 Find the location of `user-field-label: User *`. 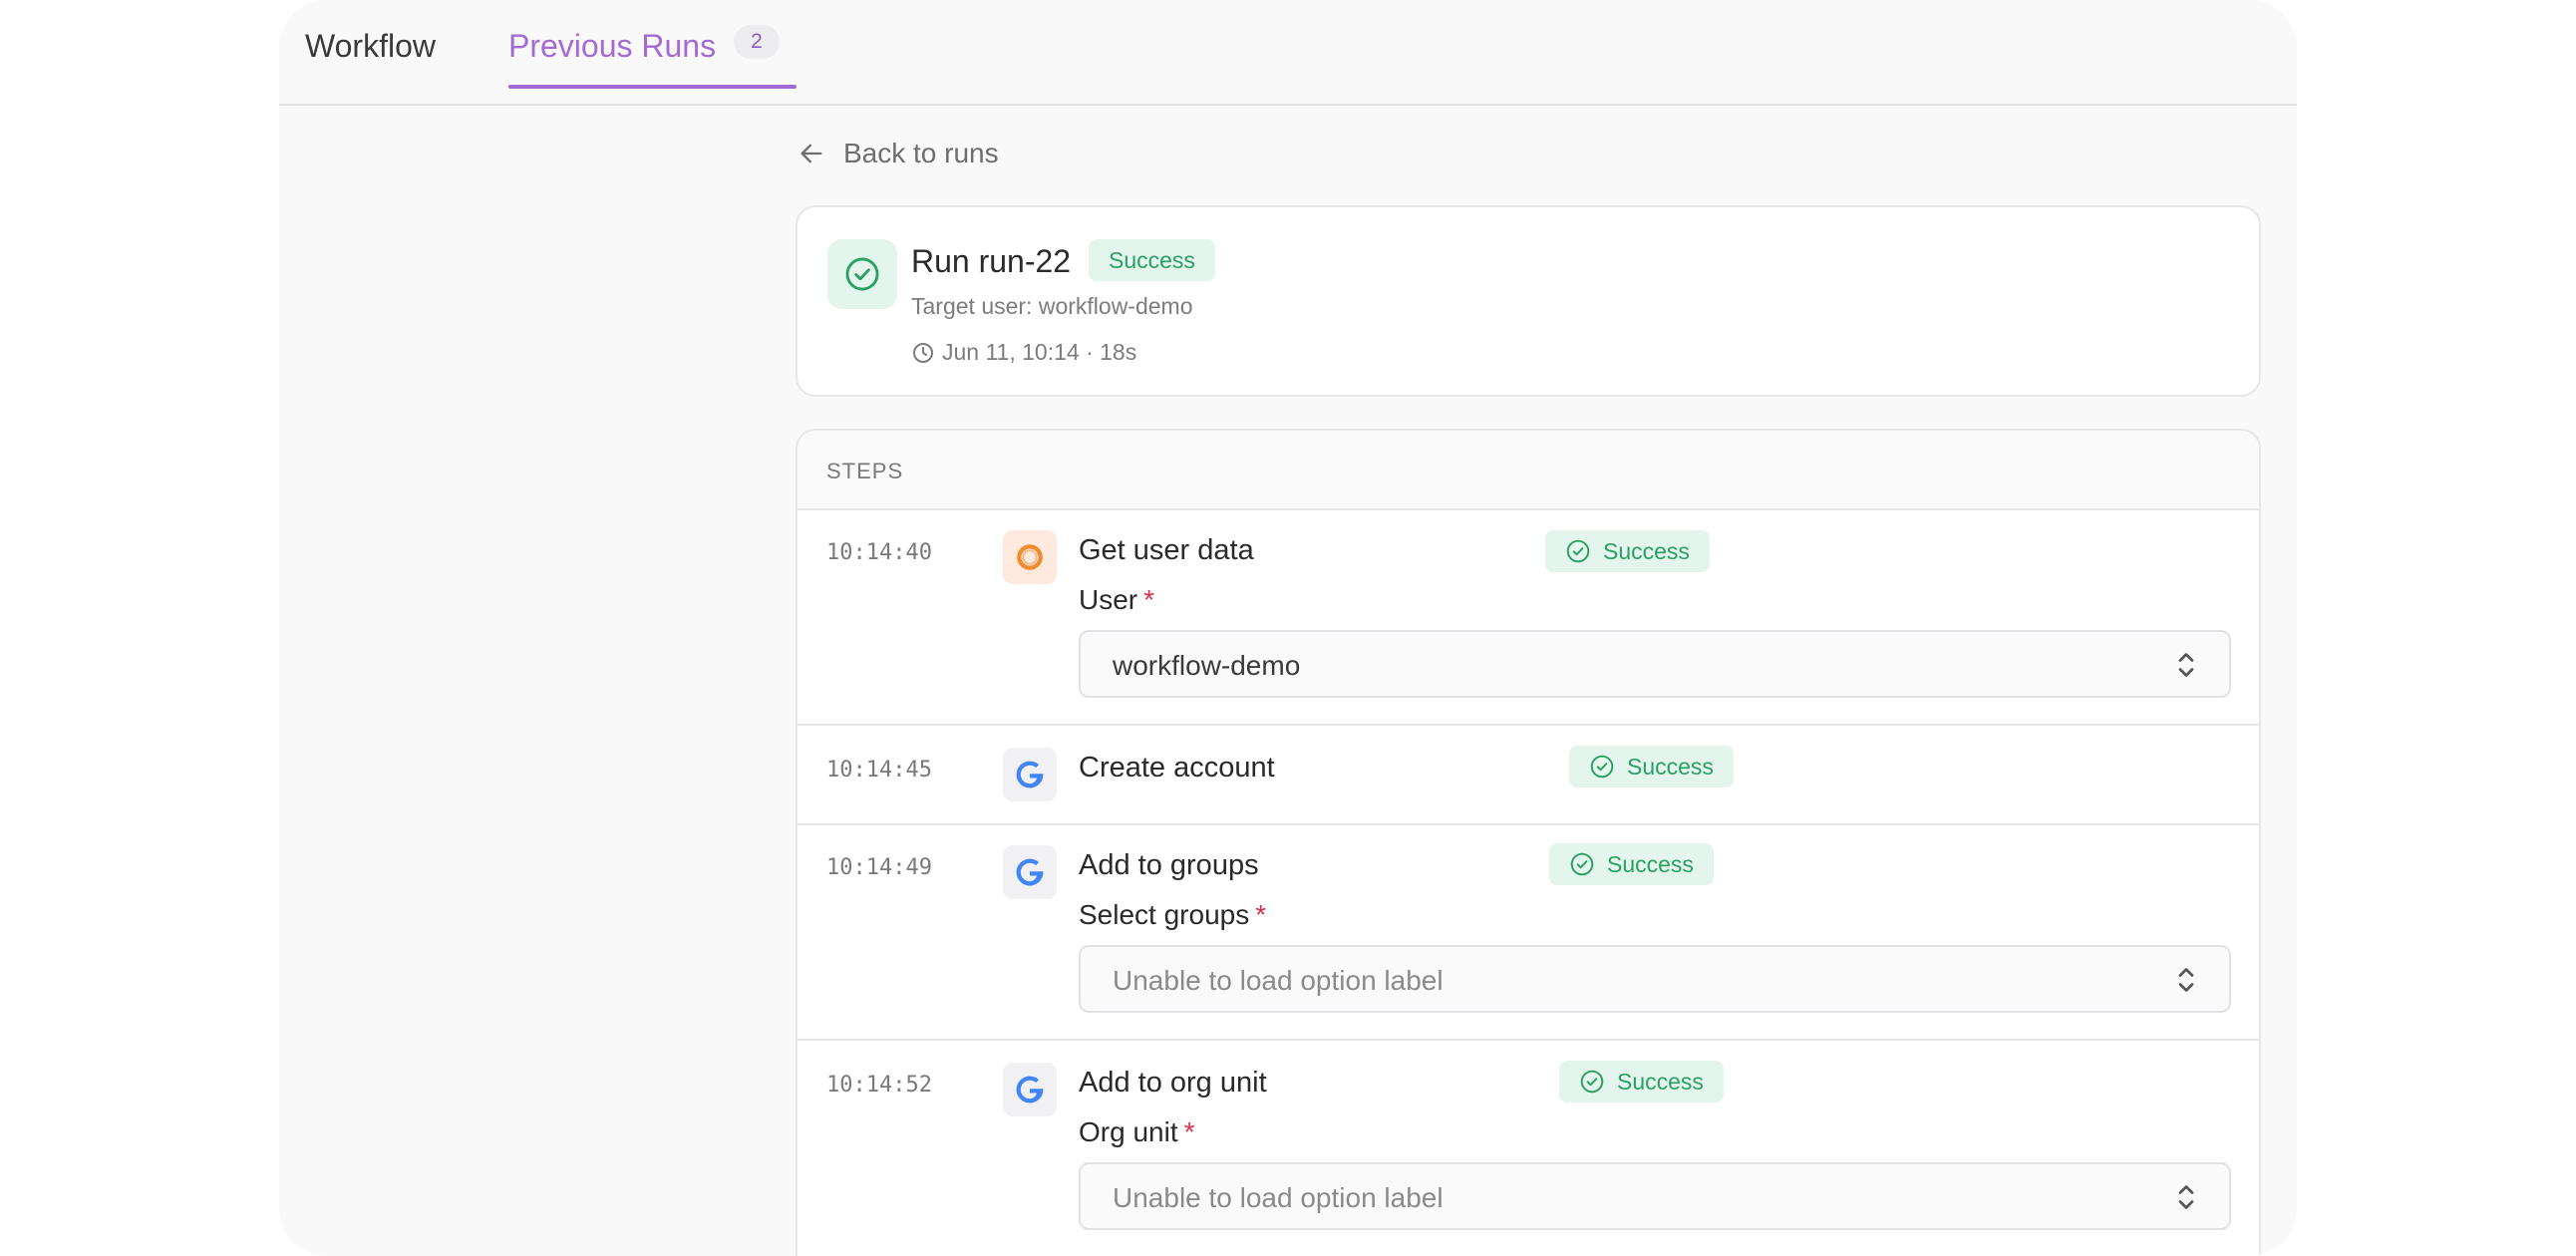

user-field-label: User * is located at coordinates (1116, 600).